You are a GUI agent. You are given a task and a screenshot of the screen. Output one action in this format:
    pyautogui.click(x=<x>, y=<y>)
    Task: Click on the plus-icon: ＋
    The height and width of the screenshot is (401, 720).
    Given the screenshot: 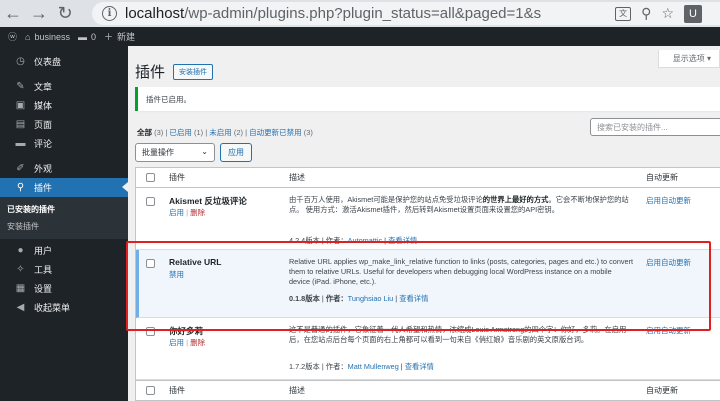 What is the action you would take?
    pyautogui.click(x=109, y=37)
    